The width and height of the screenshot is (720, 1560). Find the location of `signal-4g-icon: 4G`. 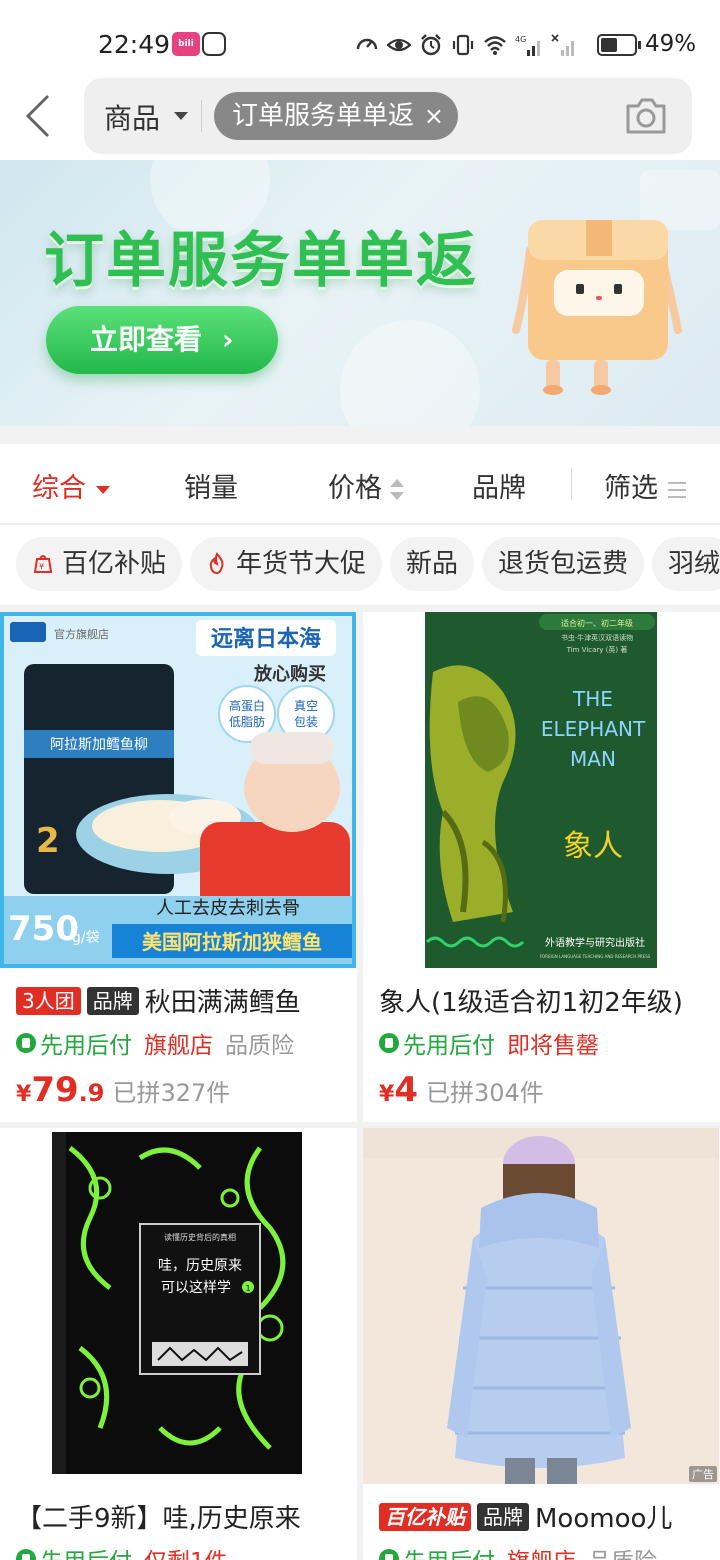

signal-4g-icon: 4G is located at coordinates (527, 45).